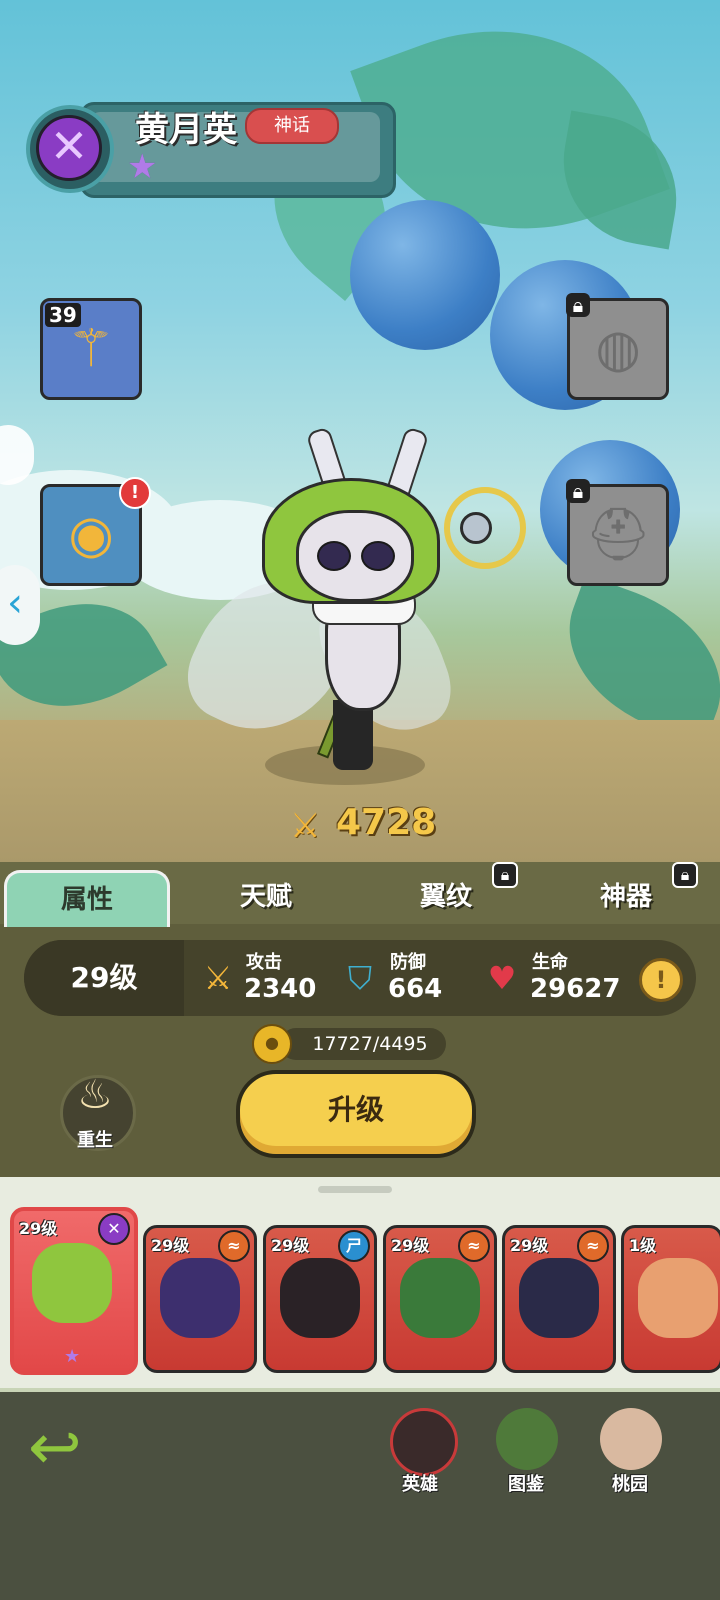 The width and height of the screenshot is (720, 1600). Describe the element at coordinates (617, 346) in the screenshot. I see `equipment-slot-locked-bracelet: ◍ 🔒︎` at that location.